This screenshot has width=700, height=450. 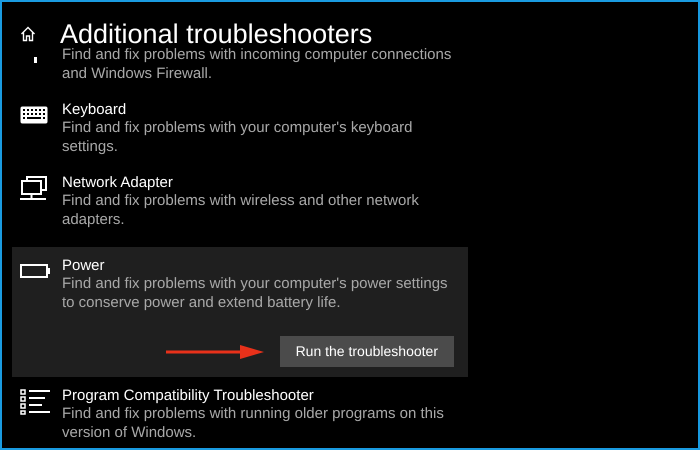 What do you see at coordinates (35, 271) in the screenshot?
I see `battery-icon` at bounding box center [35, 271].